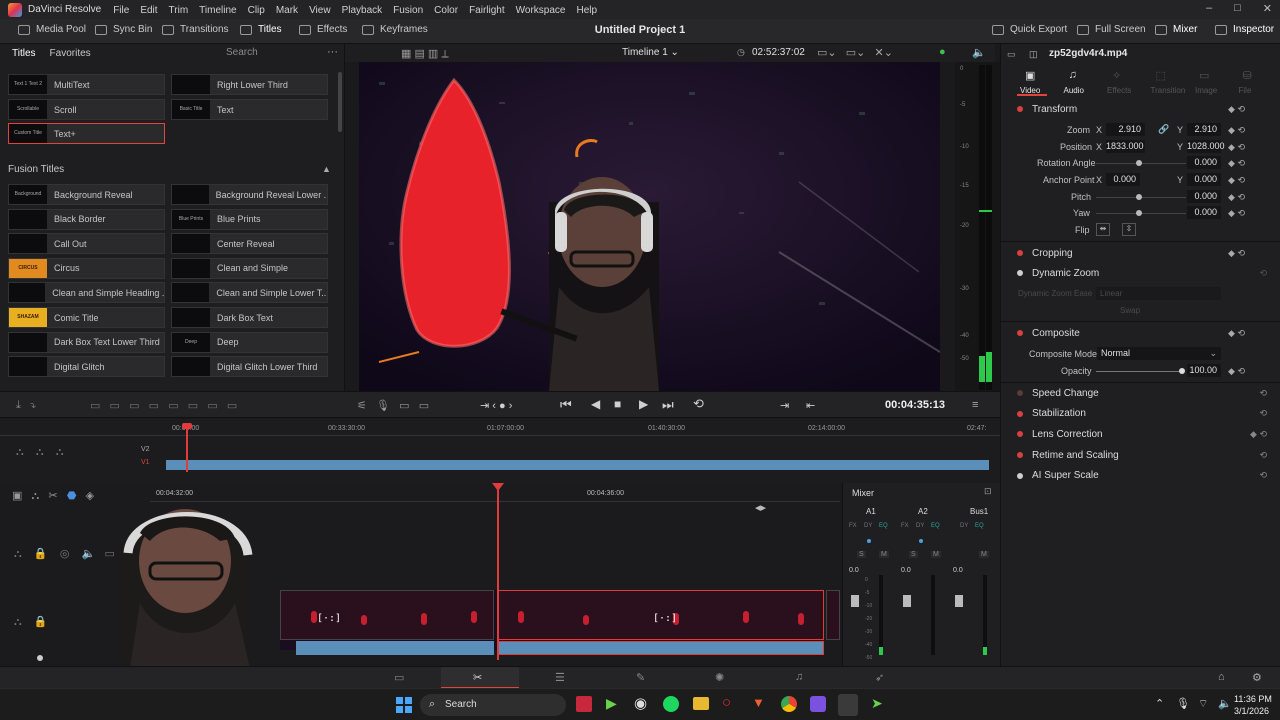 The height and width of the screenshot is (720, 1280). I want to click on dynamic-zoom-enabled-dot, so click(1020, 273).